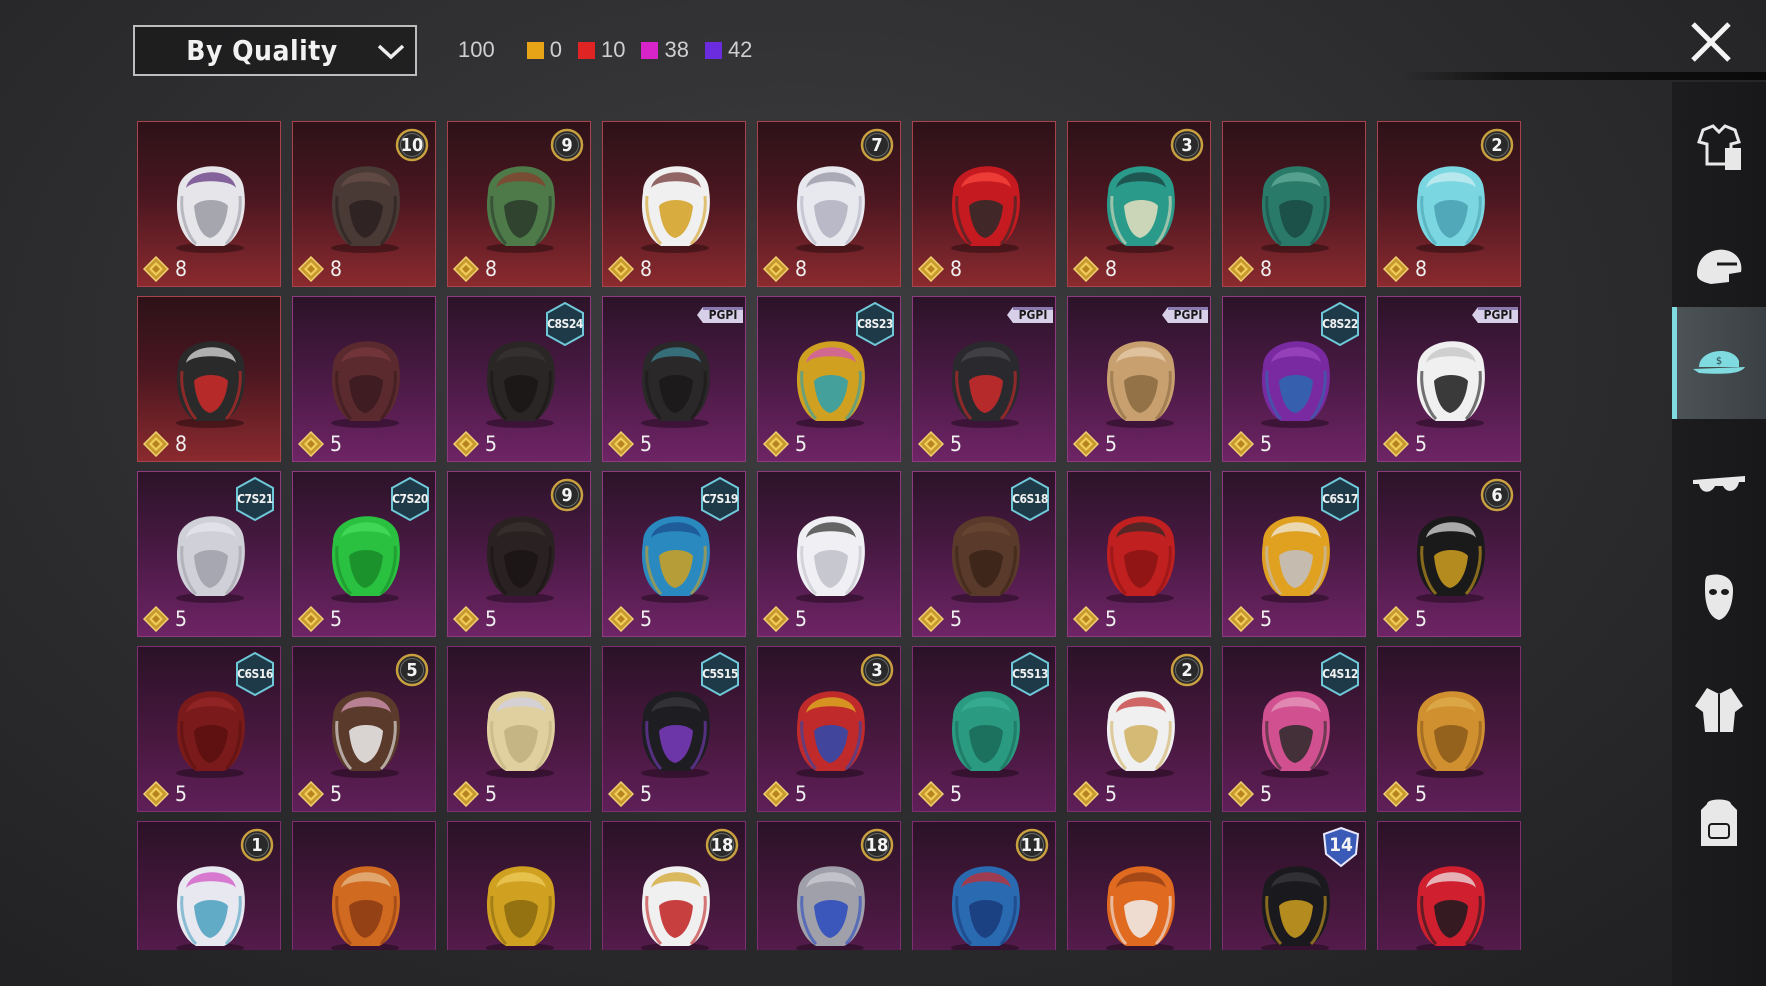 The image size is (1766, 986). What do you see at coordinates (1711, 42) in the screenshot?
I see `close-button` at bounding box center [1711, 42].